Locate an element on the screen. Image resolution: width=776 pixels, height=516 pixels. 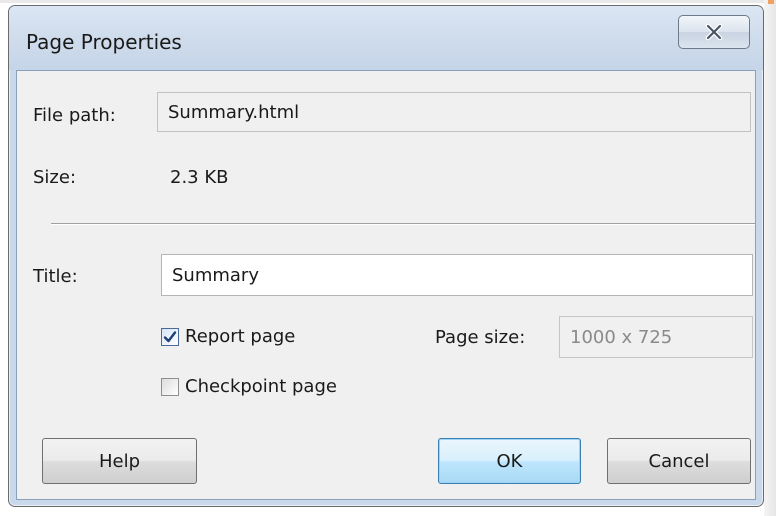
background-strip-top is located at coordinates (388, 1).